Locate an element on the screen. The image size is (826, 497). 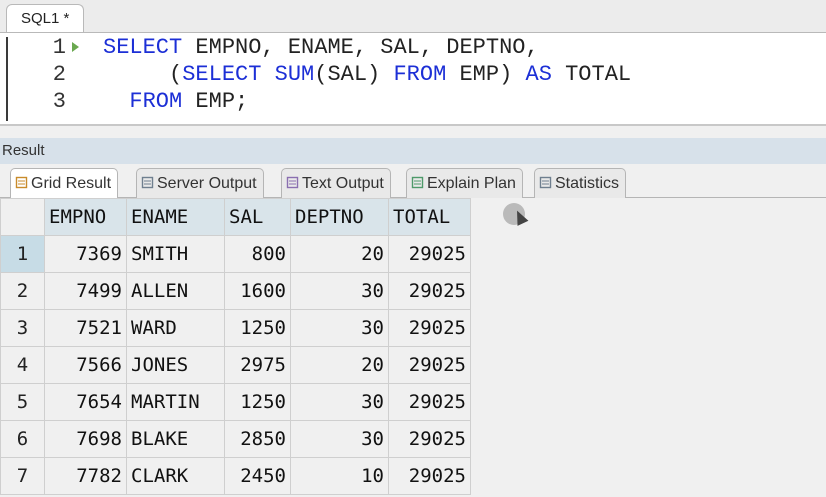
statistics-icon is located at coordinates (545, 179).